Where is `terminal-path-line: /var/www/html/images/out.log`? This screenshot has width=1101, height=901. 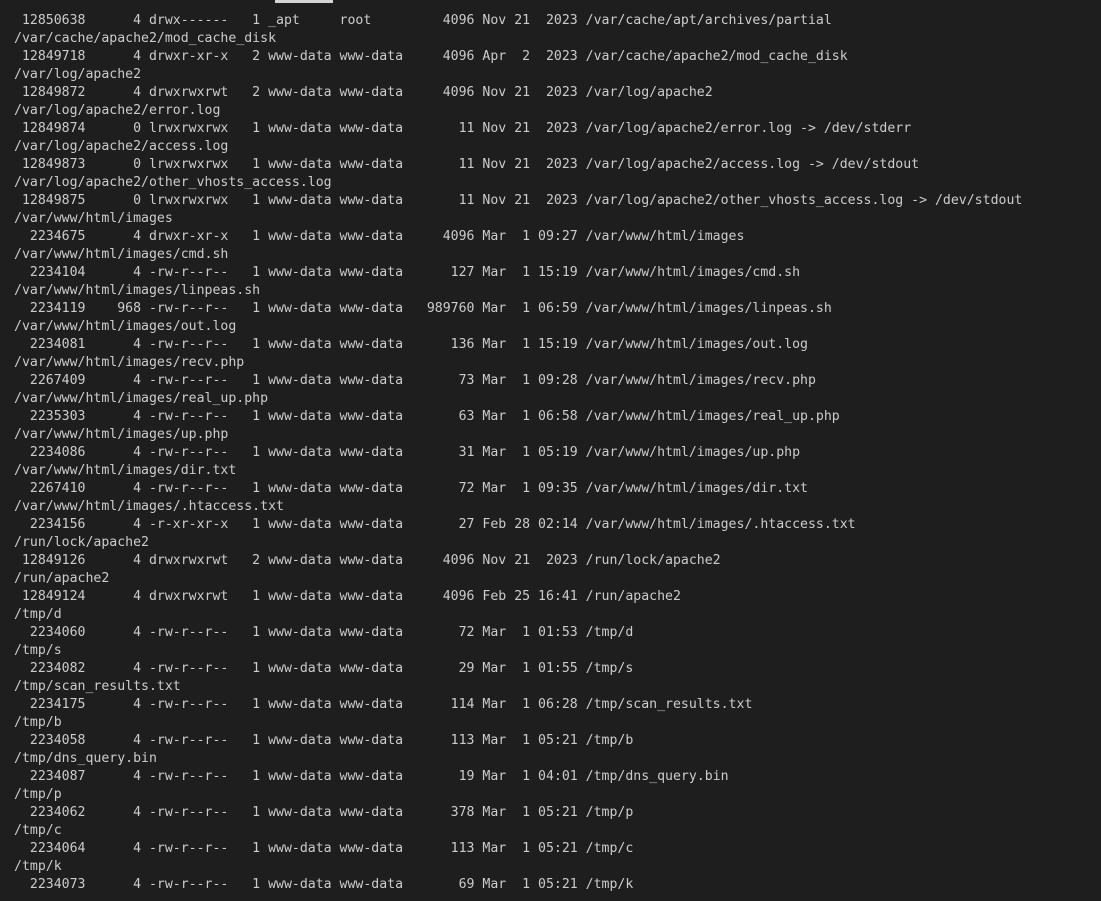
terminal-path-line: /var/www/html/images/out.log is located at coordinates (125, 326).